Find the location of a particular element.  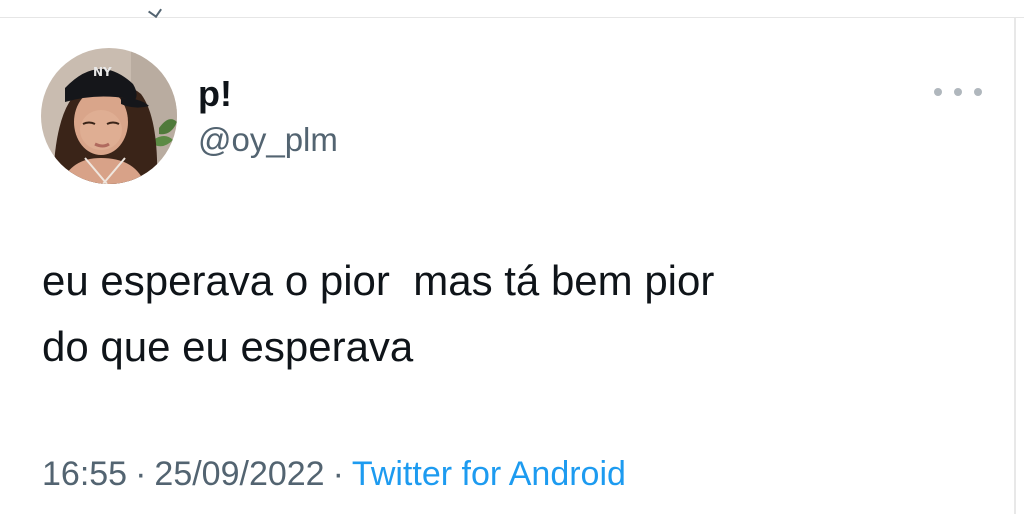

tweet-meta: 16:55 · 25/09/2022 · Twitter for Android is located at coordinates (334, 474).